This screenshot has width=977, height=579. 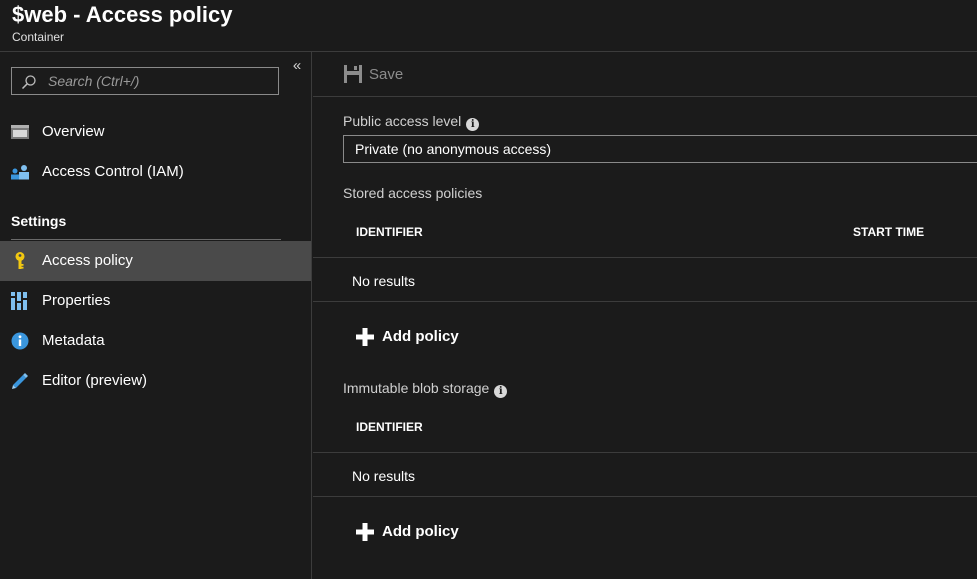 What do you see at coordinates (413, 193) in the screenshot?
I see `stored-policies-title: Stored access policies` at bounding box center [413, 193].